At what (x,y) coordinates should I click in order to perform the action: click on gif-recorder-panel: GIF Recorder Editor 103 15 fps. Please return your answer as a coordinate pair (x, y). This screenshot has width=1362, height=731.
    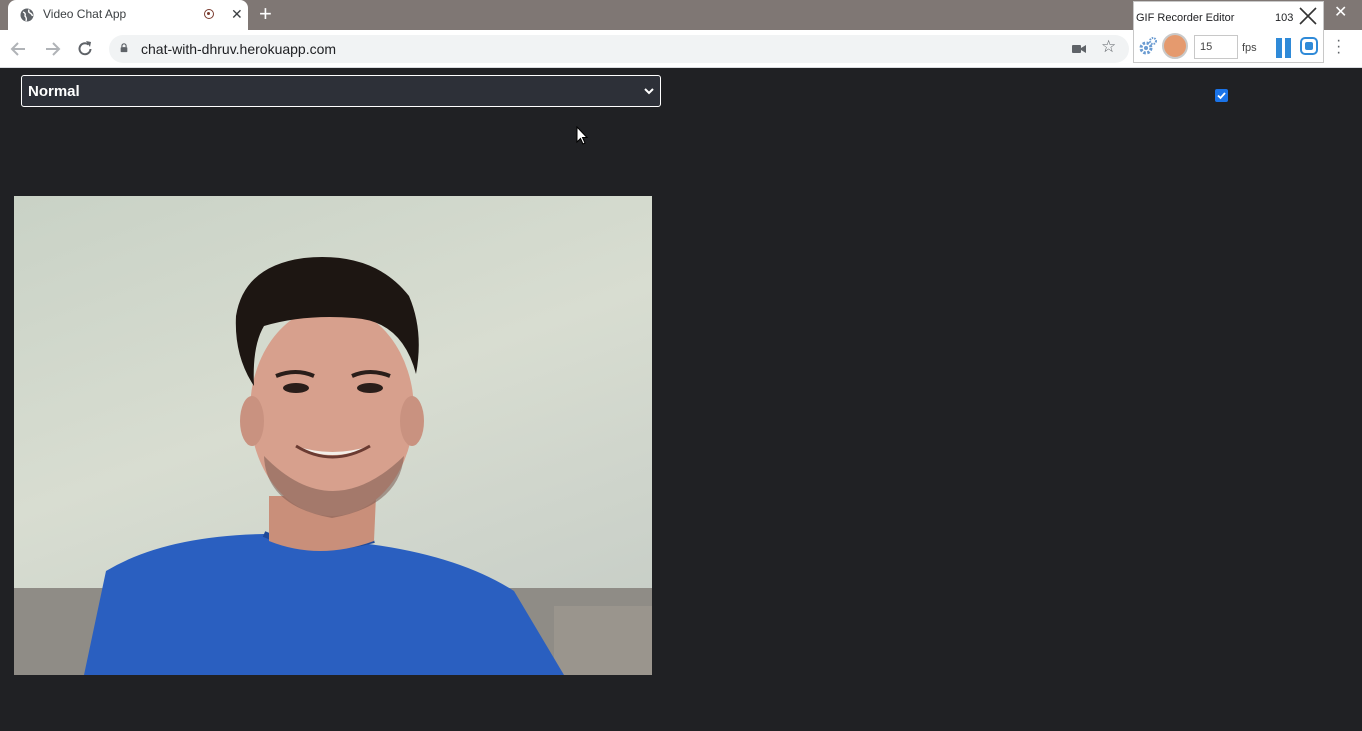
    Looking at the image, I should click on (1228, 32).